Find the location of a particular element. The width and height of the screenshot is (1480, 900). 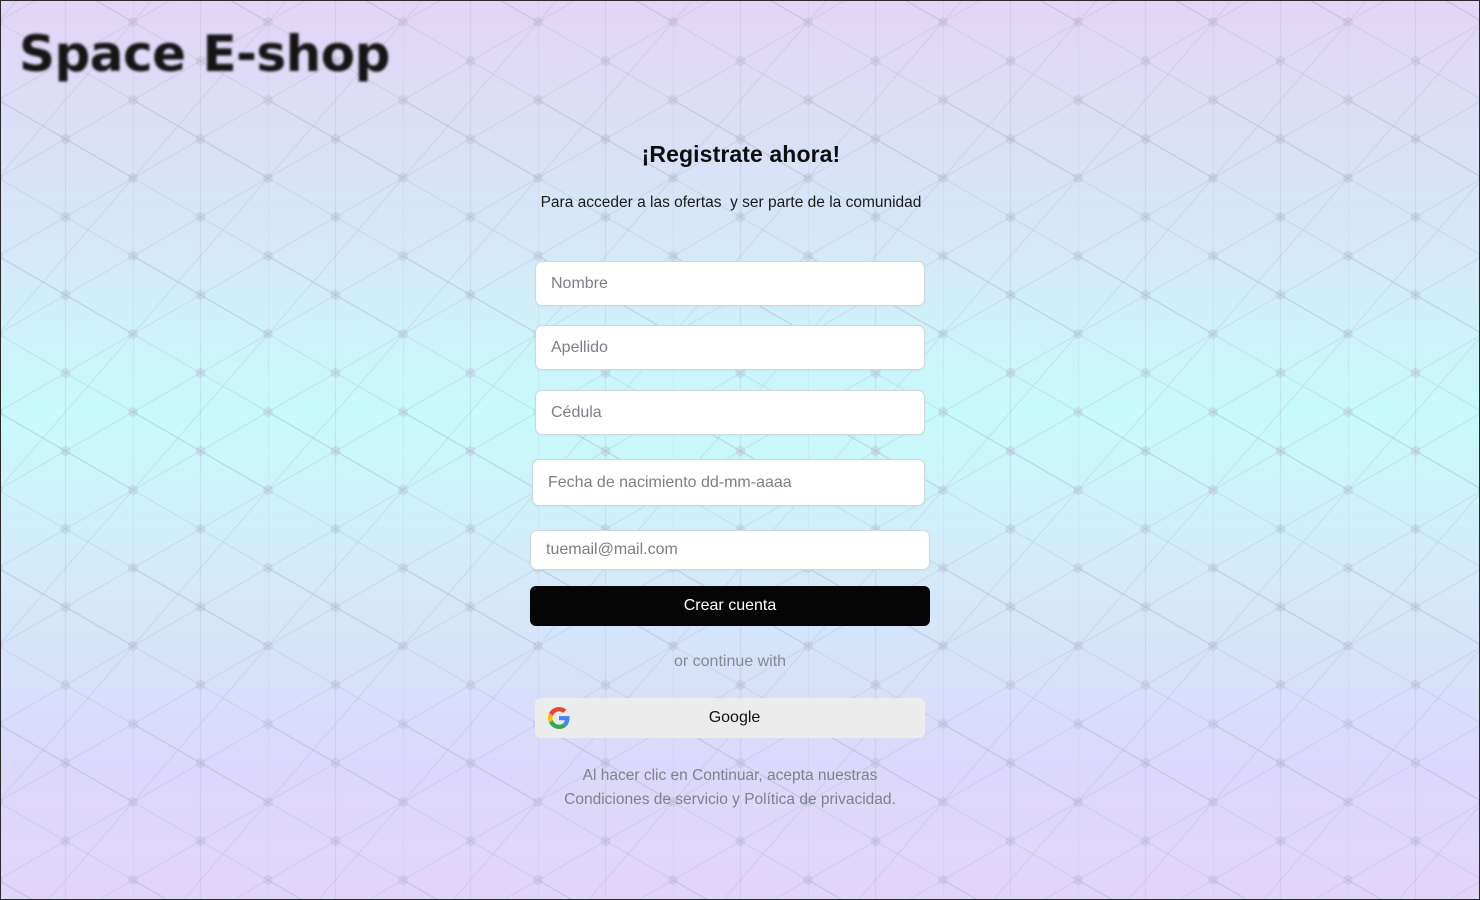

create-account-button: Crear cuenta is located at coordinates (730, 606).